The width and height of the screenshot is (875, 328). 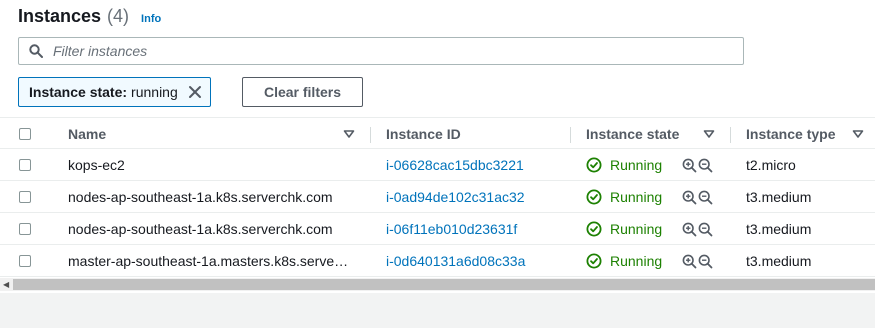 I want to click on panel-header: Instances (4) Info, so click(x=89, y=16).